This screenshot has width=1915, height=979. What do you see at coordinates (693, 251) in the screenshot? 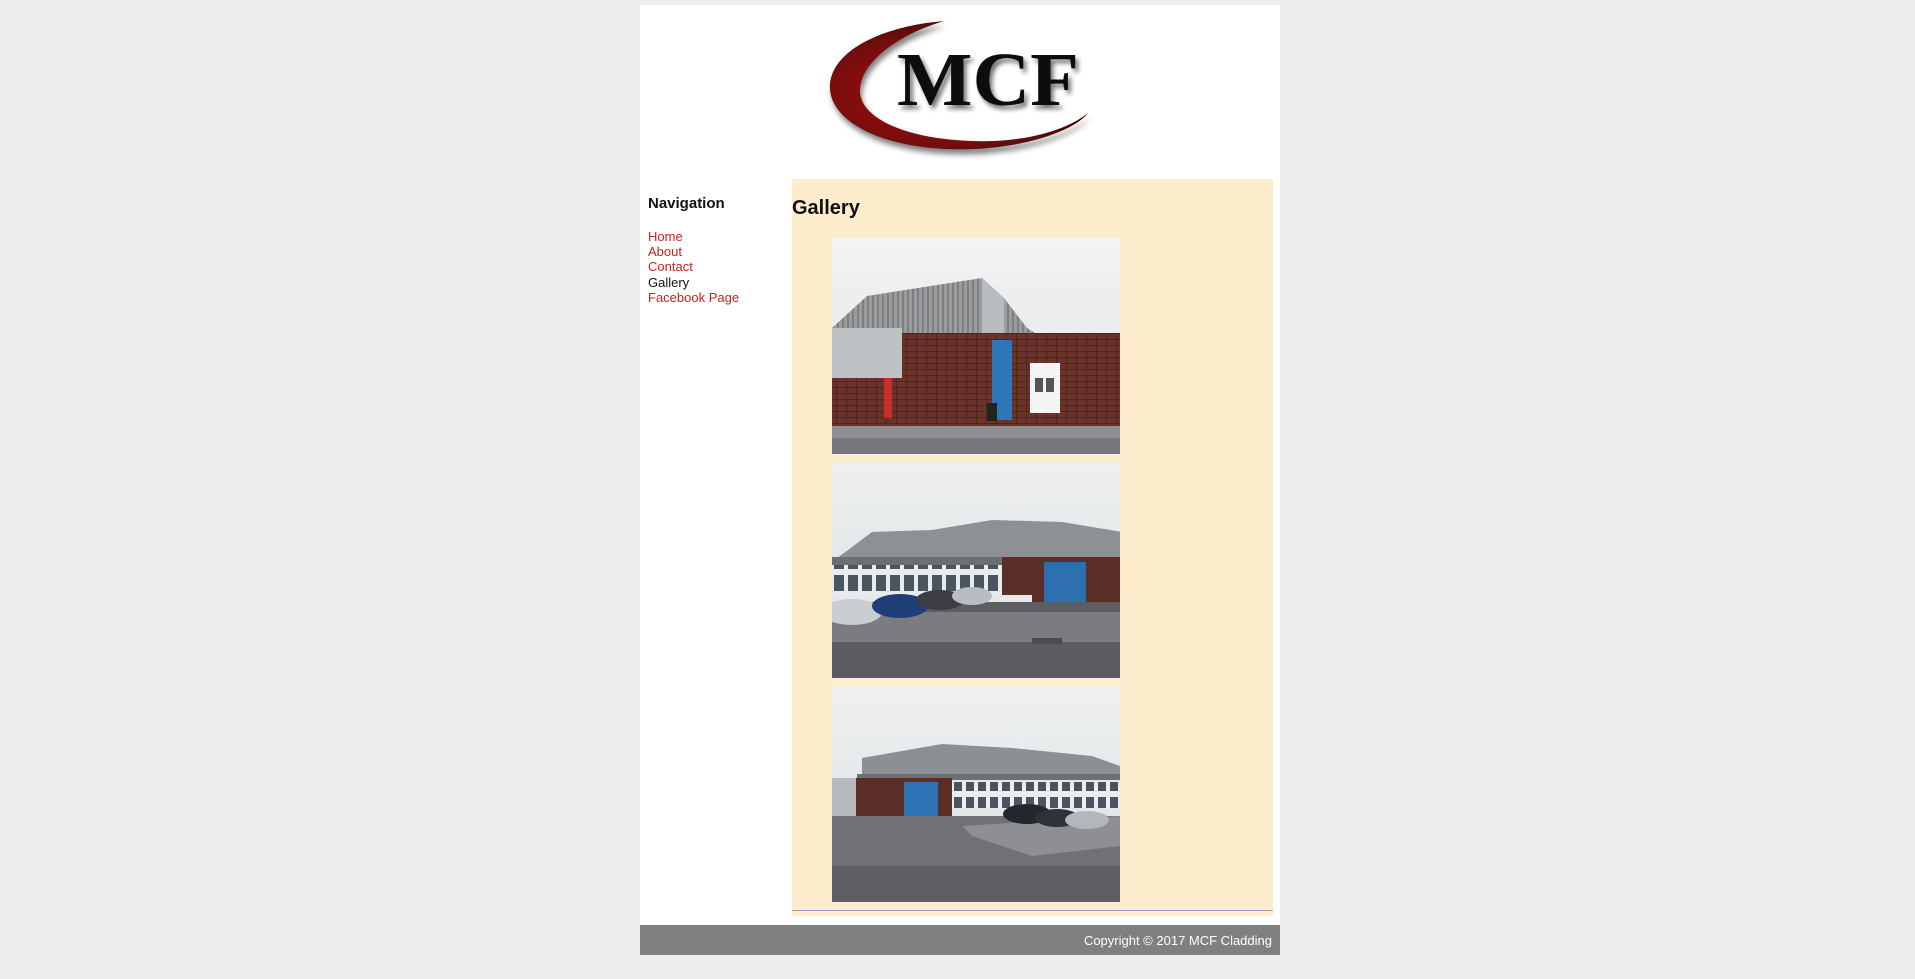
I see `nav-item-about: About` at bounding box center [693, 251].